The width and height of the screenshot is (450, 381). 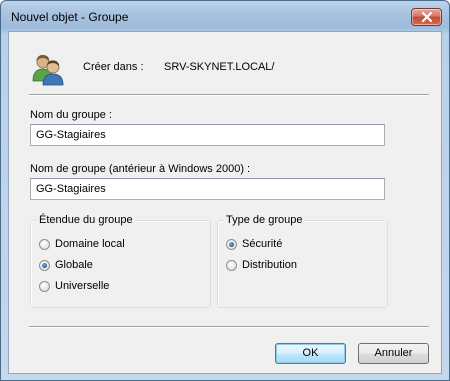 What do you see at coordinates (86, 220) in the screenshot?
I see `group-scope-title: Étendue du groupe` at bounding box center [86, 220].